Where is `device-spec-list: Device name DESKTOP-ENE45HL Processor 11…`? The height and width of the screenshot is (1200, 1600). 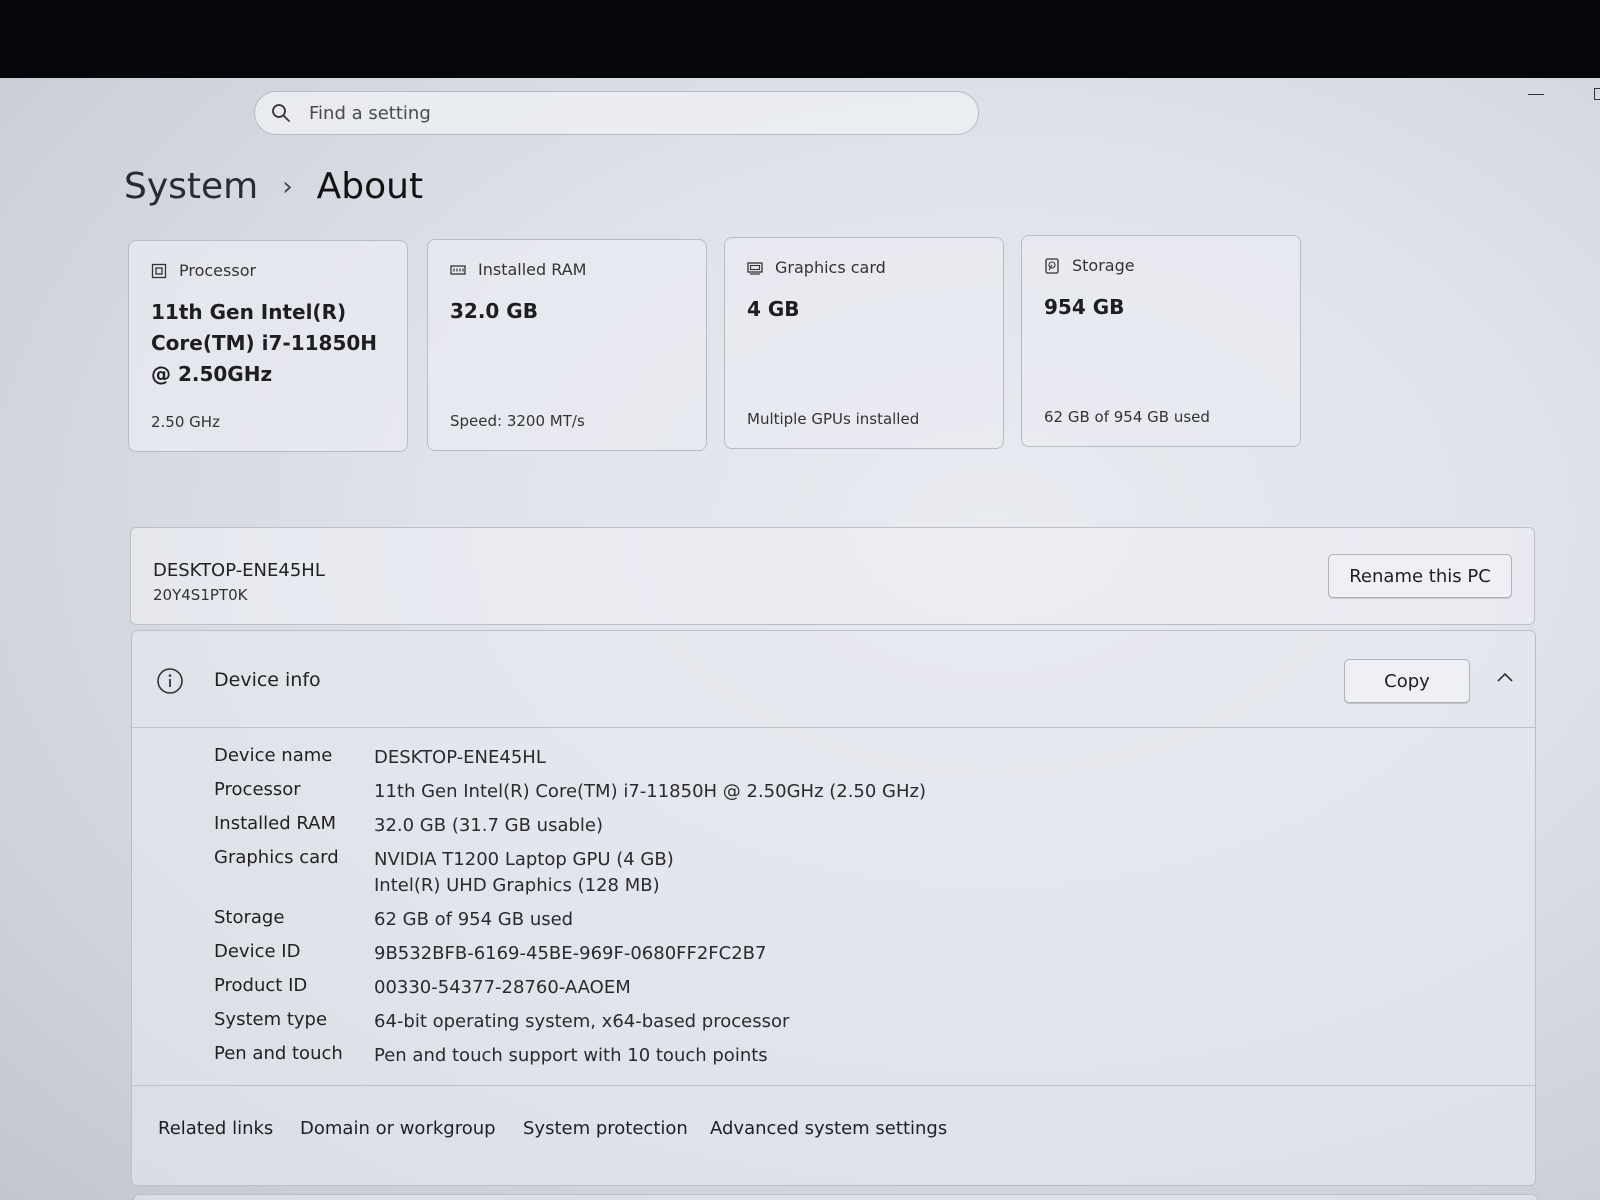 device-spec-list: Device name DESKTOP-ENE45HL Processor 11… is located at coordinates (644, 911).